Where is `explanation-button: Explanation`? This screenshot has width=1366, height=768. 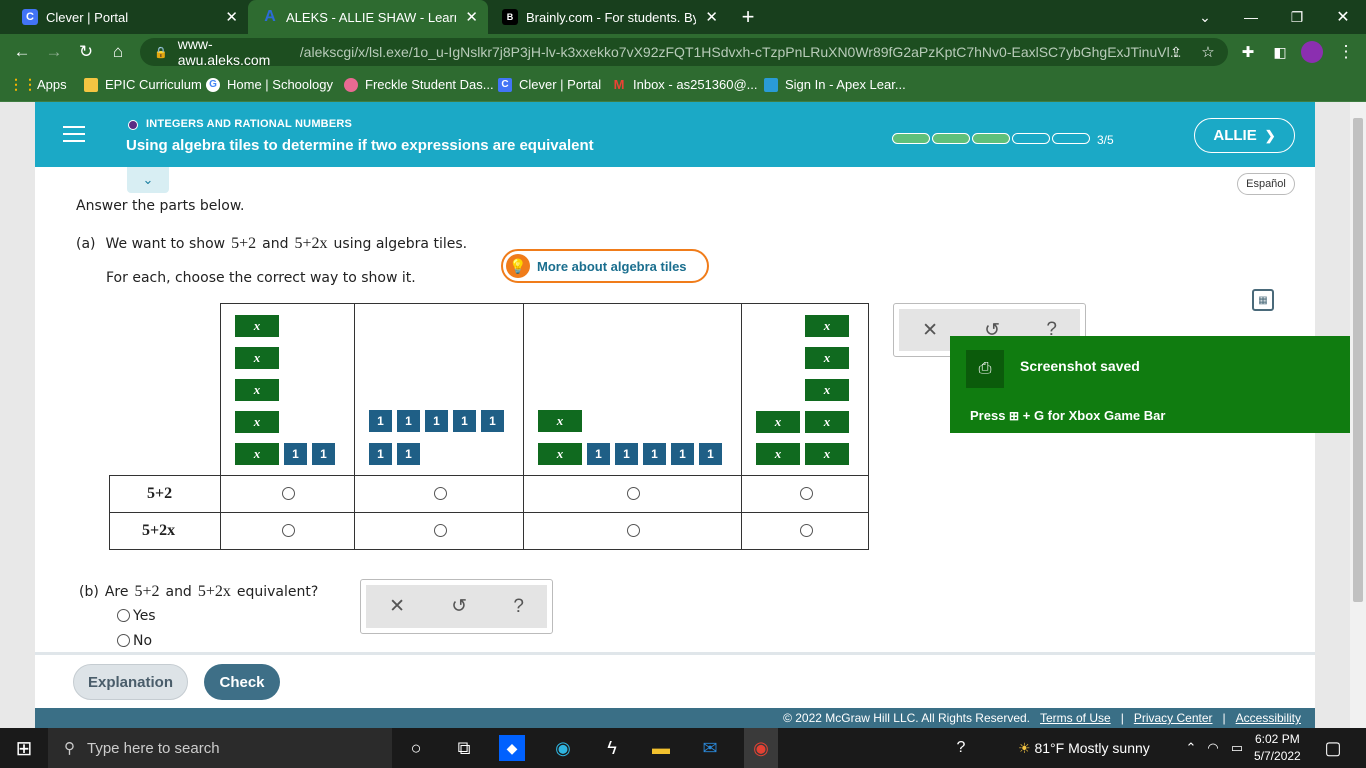 explanation-button: Explanation is located at coordinates (130, 682).